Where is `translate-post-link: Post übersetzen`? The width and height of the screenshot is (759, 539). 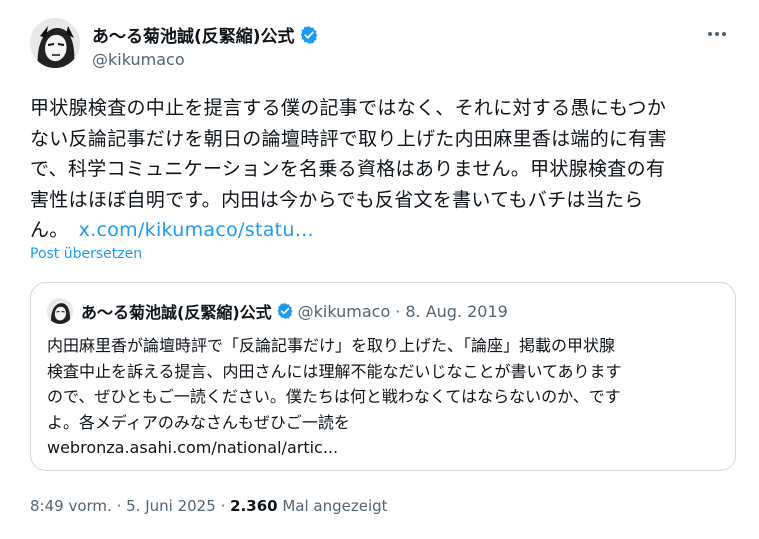 translate-post-link: Post übersetzen is located at coordinates (86, 254).